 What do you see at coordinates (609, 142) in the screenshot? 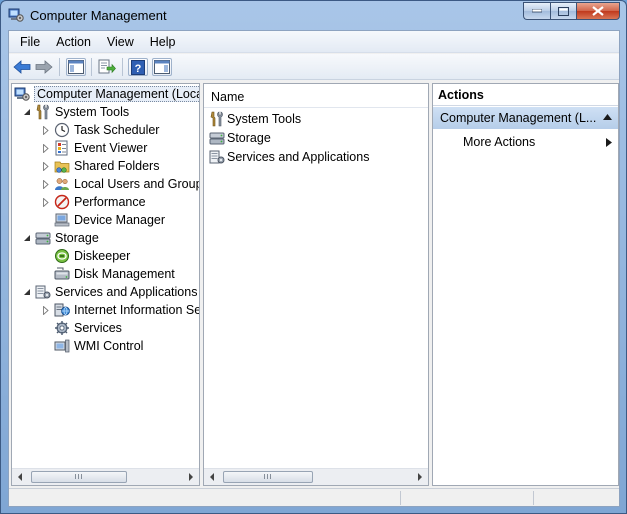
I see `submenu-arrow-icon` at bounding box center [609, 142].